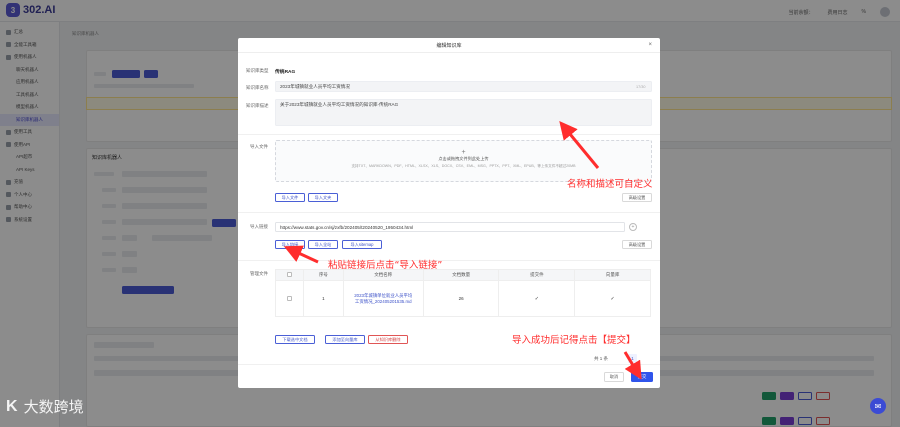 The height and width of the screenshot is (427, 900). I want to click on annotation-paste-link: 粘贴链接后点击“导入链接”, so click(385, 265).